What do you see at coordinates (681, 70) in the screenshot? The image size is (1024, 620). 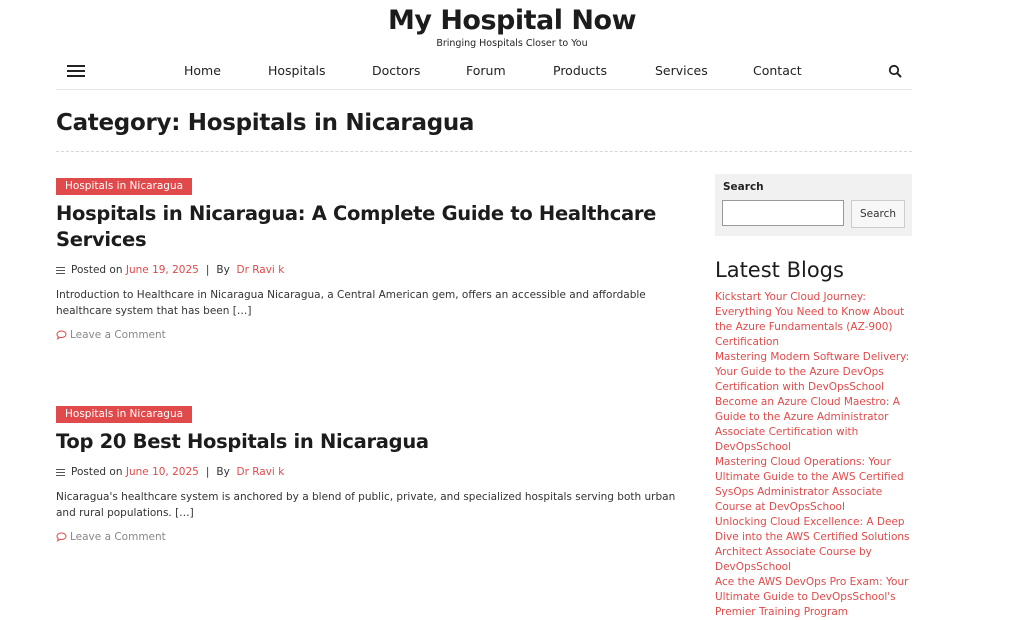 I see `nav-item-services: Services` at bounding box center [681, 70].